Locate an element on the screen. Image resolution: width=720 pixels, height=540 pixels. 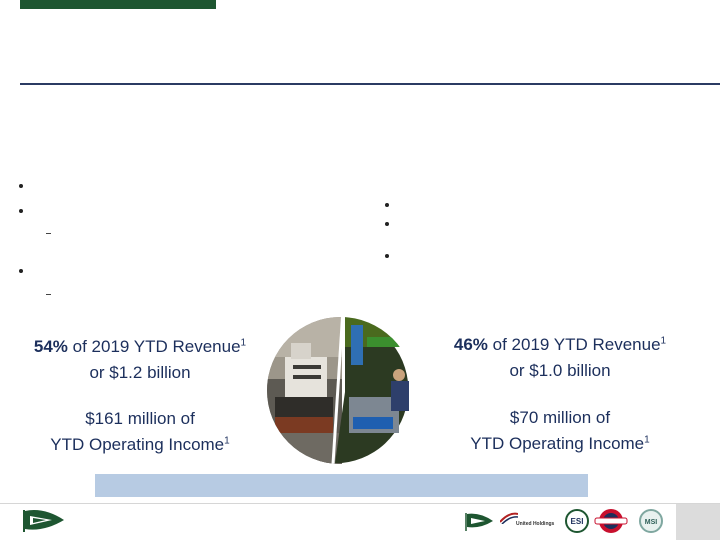
marine-income-footnote-marker: 1 is located at coordinates (227, 441).